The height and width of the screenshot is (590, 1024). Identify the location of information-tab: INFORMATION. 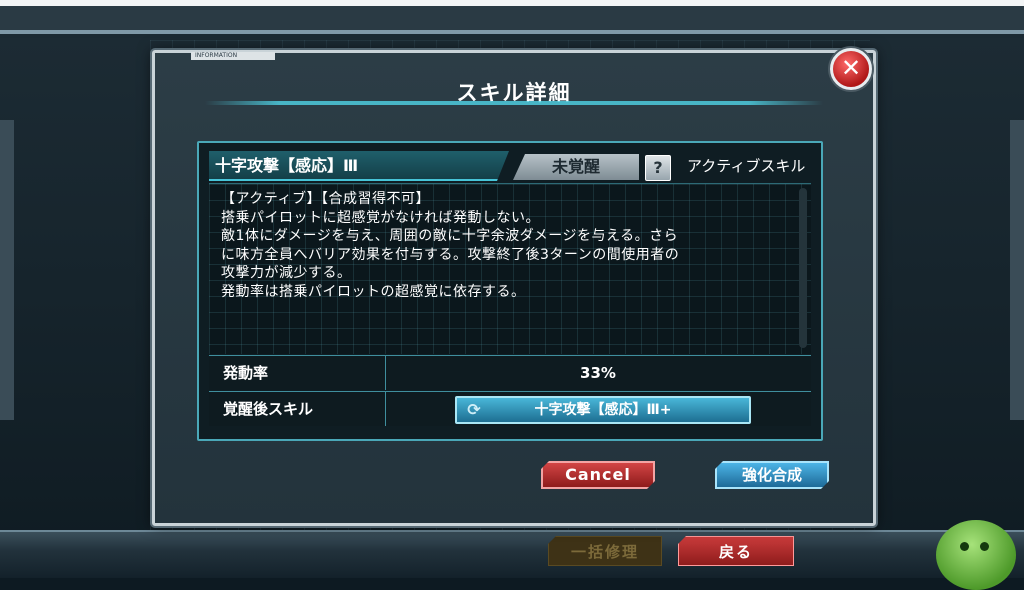
(233, 56).